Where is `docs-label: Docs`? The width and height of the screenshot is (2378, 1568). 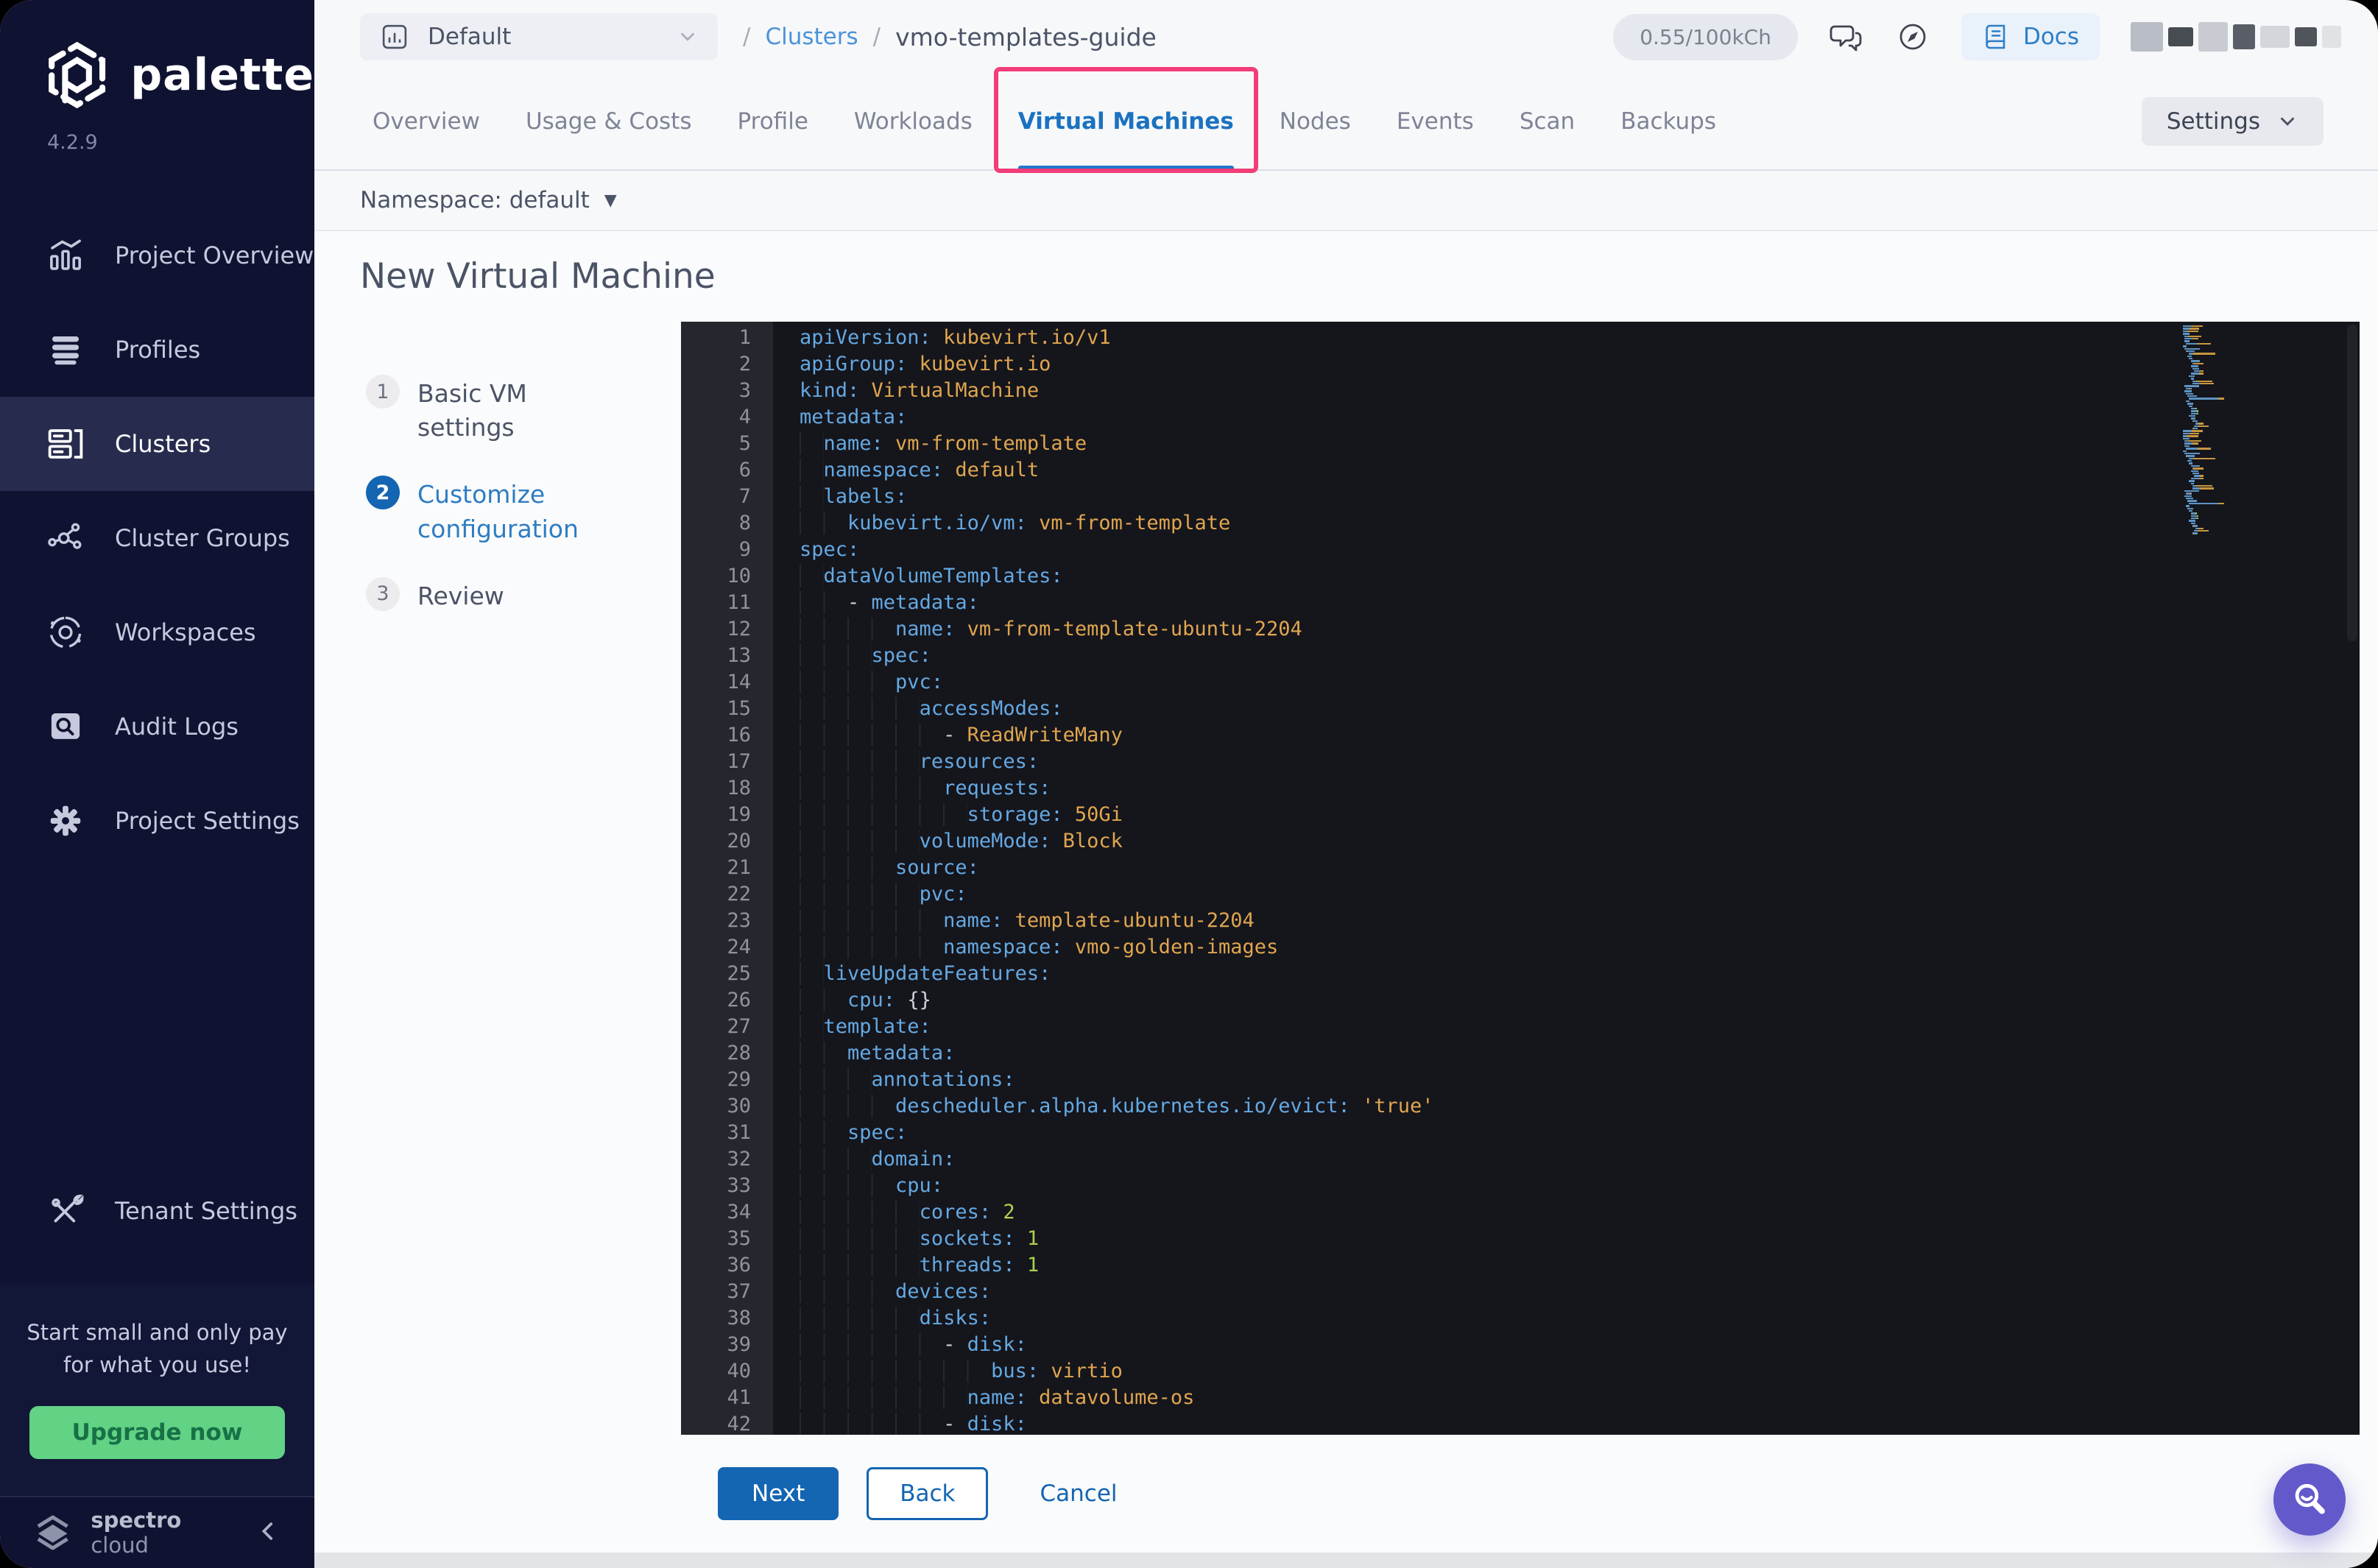
docs-label: Docs is located at coordinates (2050, 37).